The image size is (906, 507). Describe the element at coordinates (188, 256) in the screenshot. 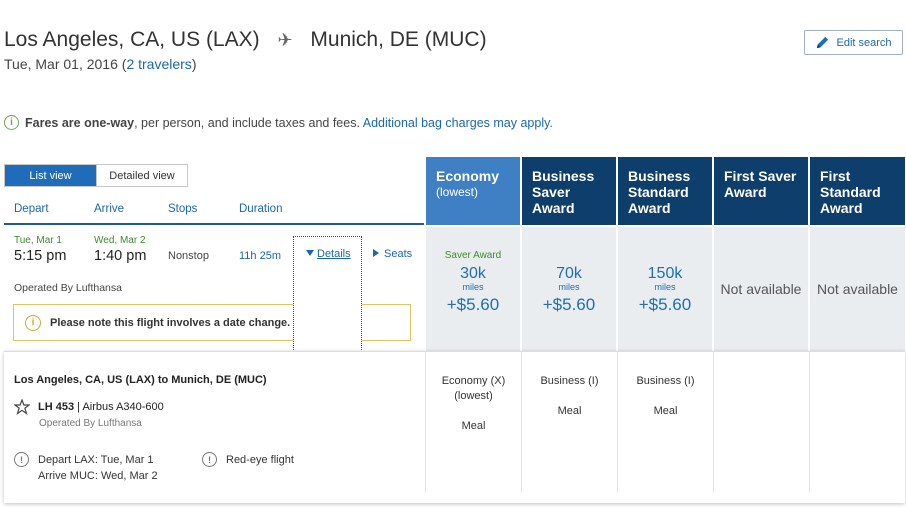

I see `stops-value: Nonstop` at that location.